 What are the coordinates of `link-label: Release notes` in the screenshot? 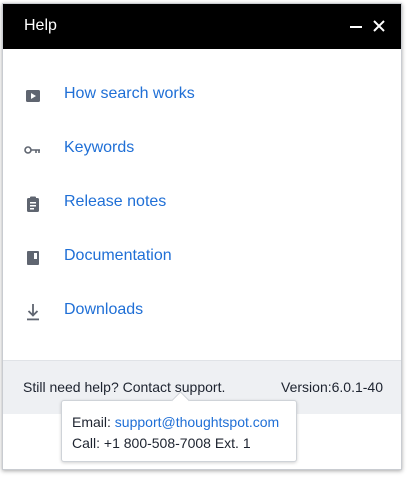 It's located at (115, 201).